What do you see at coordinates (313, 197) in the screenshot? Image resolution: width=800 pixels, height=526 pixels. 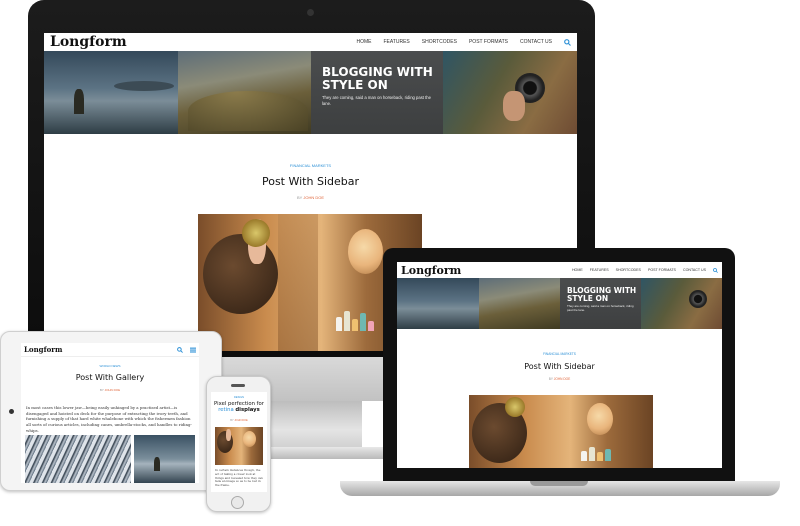 I see `post-author: JOHN DOE` at bounding box center [313, 197].